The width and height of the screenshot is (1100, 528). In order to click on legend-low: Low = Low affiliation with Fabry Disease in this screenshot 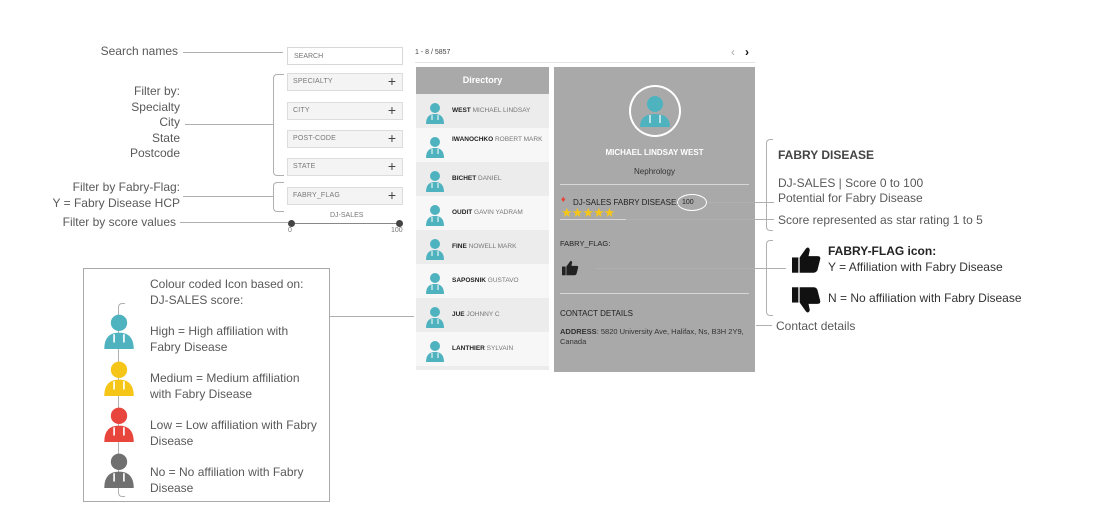, I will do `click(233, 433)`.